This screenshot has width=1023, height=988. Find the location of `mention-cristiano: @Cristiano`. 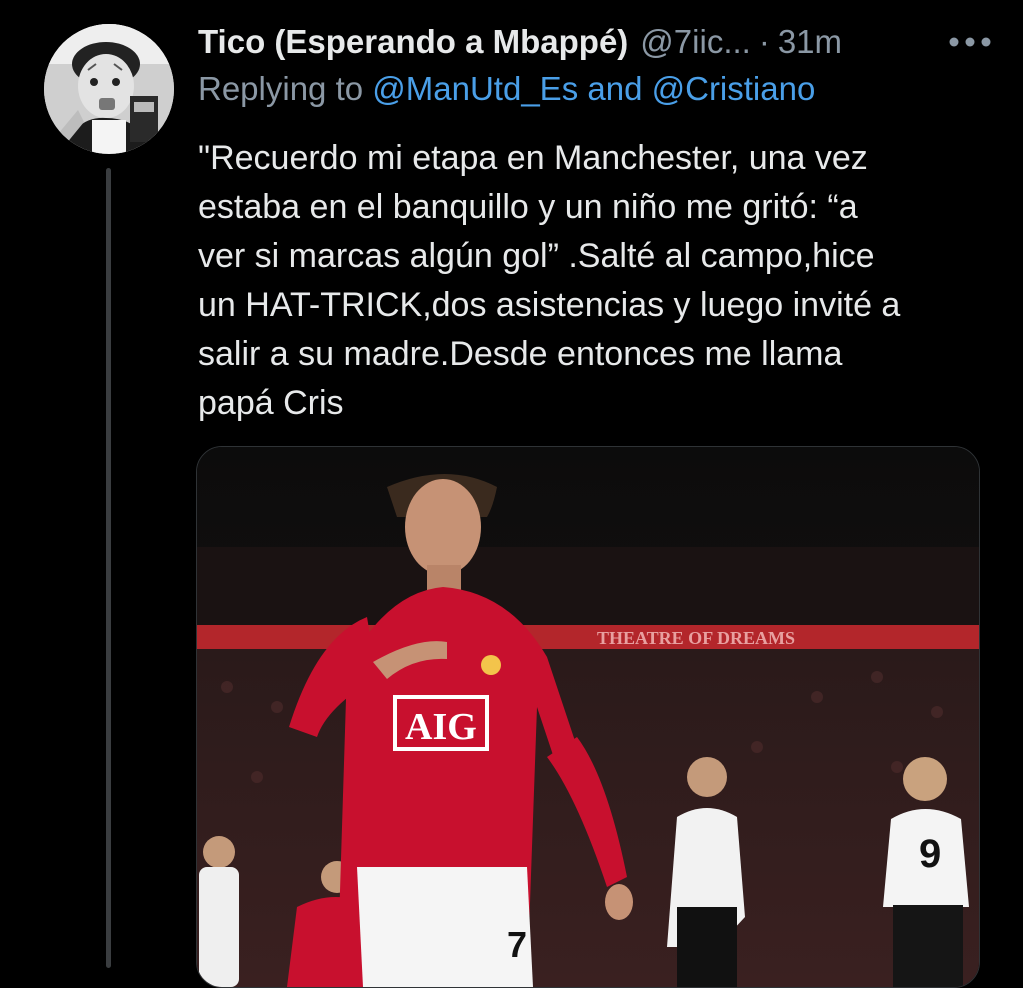

mention-cristiano: @Cristiano is located at coordinates (734, 88).